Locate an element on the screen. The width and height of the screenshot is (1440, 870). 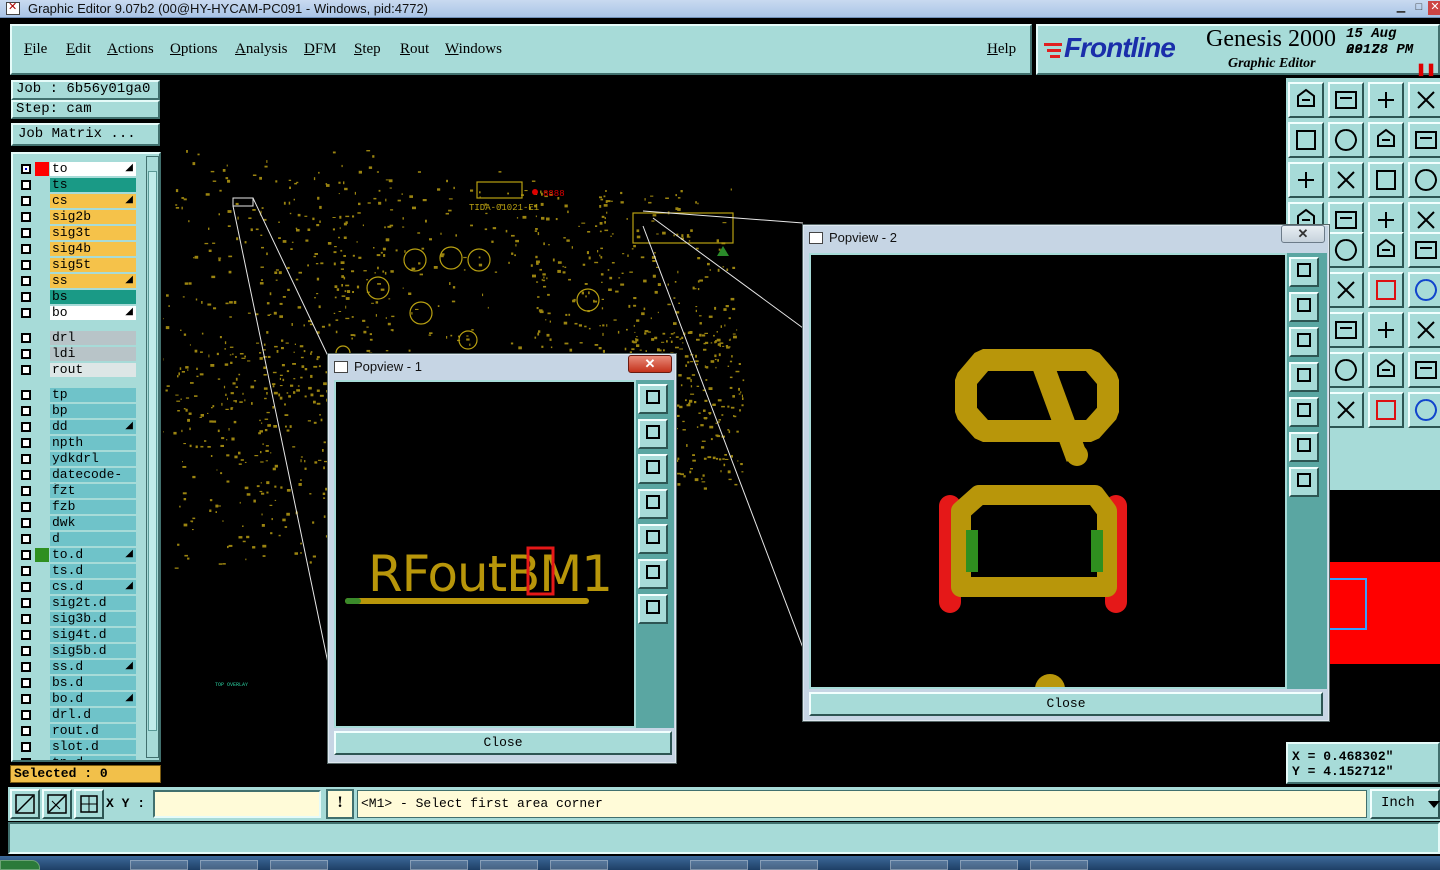
layer-row-sig2t-d: sig2t.d is located at coordinates (78, 603).